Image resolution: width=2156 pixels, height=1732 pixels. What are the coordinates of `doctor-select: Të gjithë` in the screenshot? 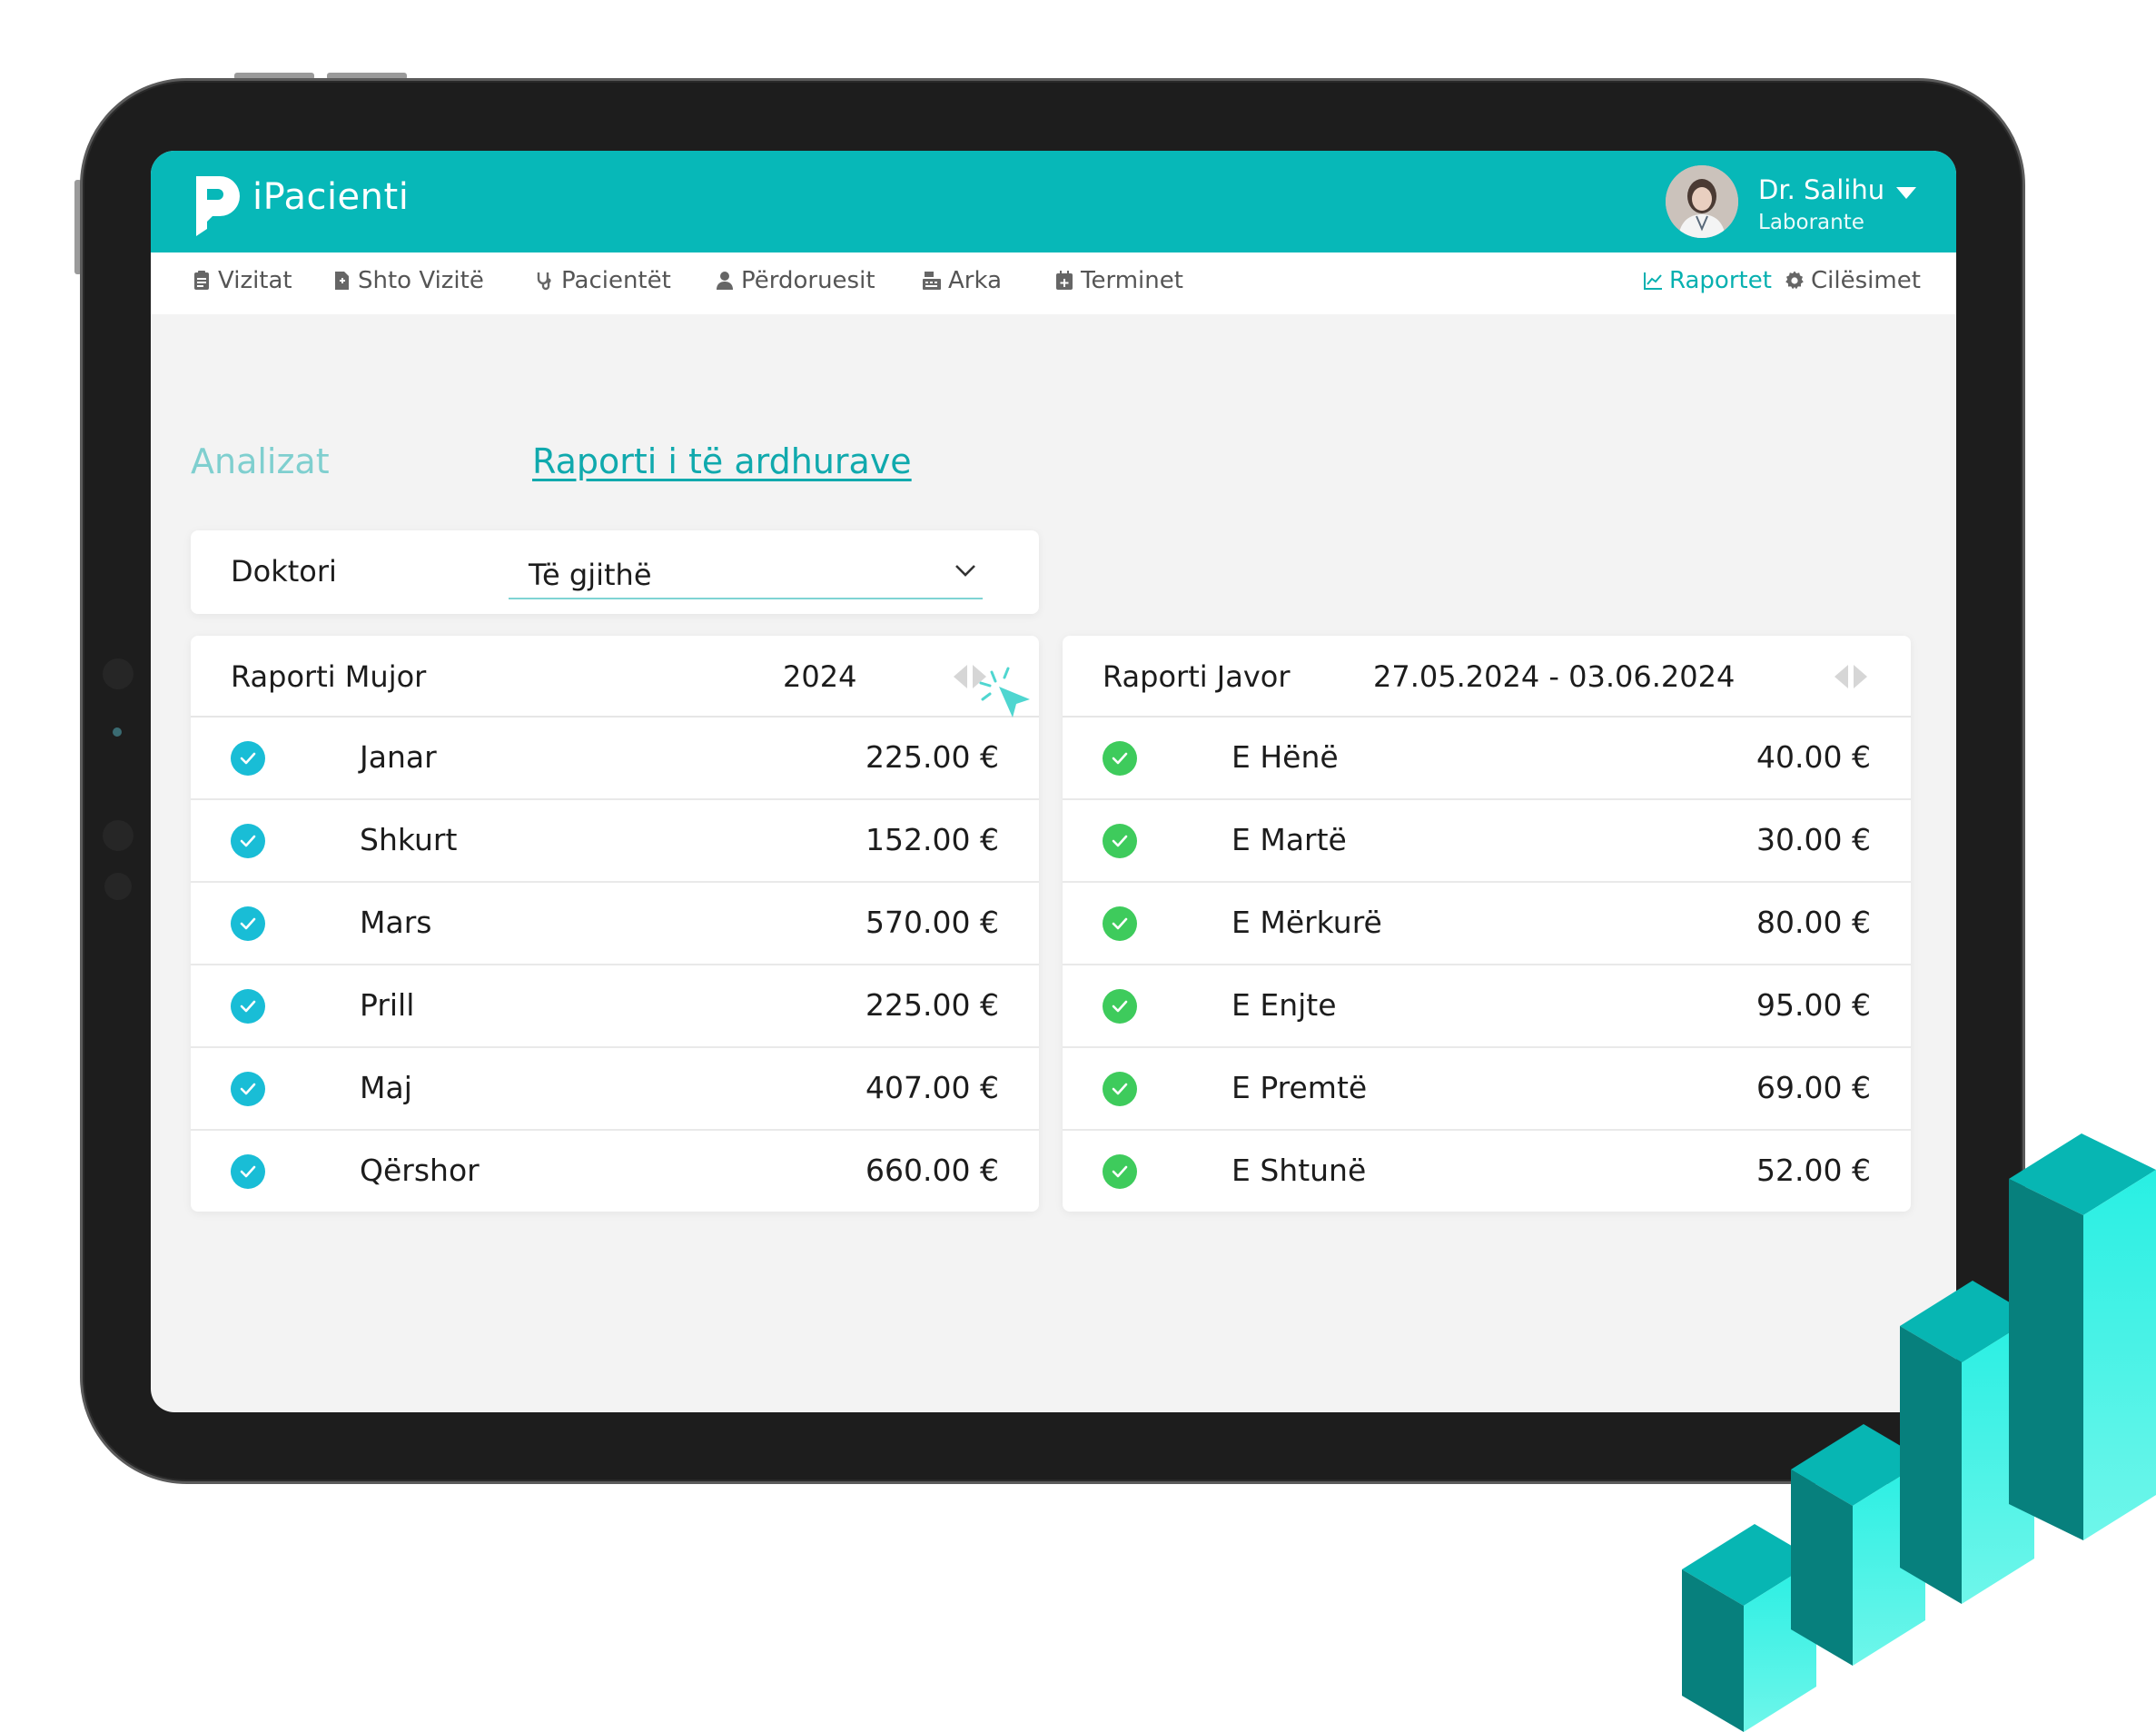 It's located at (746, 570).